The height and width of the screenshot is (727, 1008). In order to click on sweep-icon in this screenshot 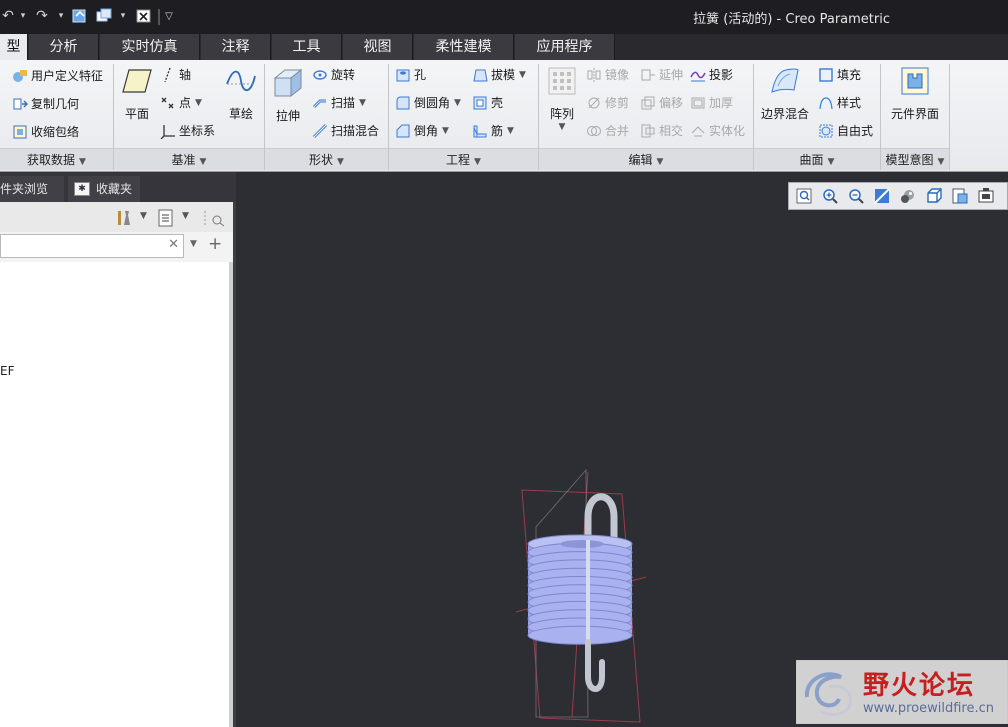, I will do `click(319, 103)`.